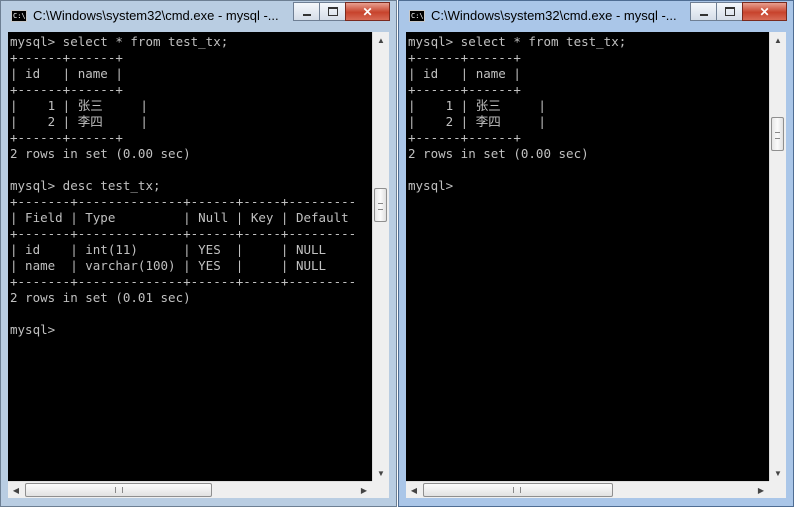 The image size is (794, 507). Describe the element at coordinates (168, 265) in the screenshot. I see `console-line: | name | varchar(100) | YES | | NULL` at that location.